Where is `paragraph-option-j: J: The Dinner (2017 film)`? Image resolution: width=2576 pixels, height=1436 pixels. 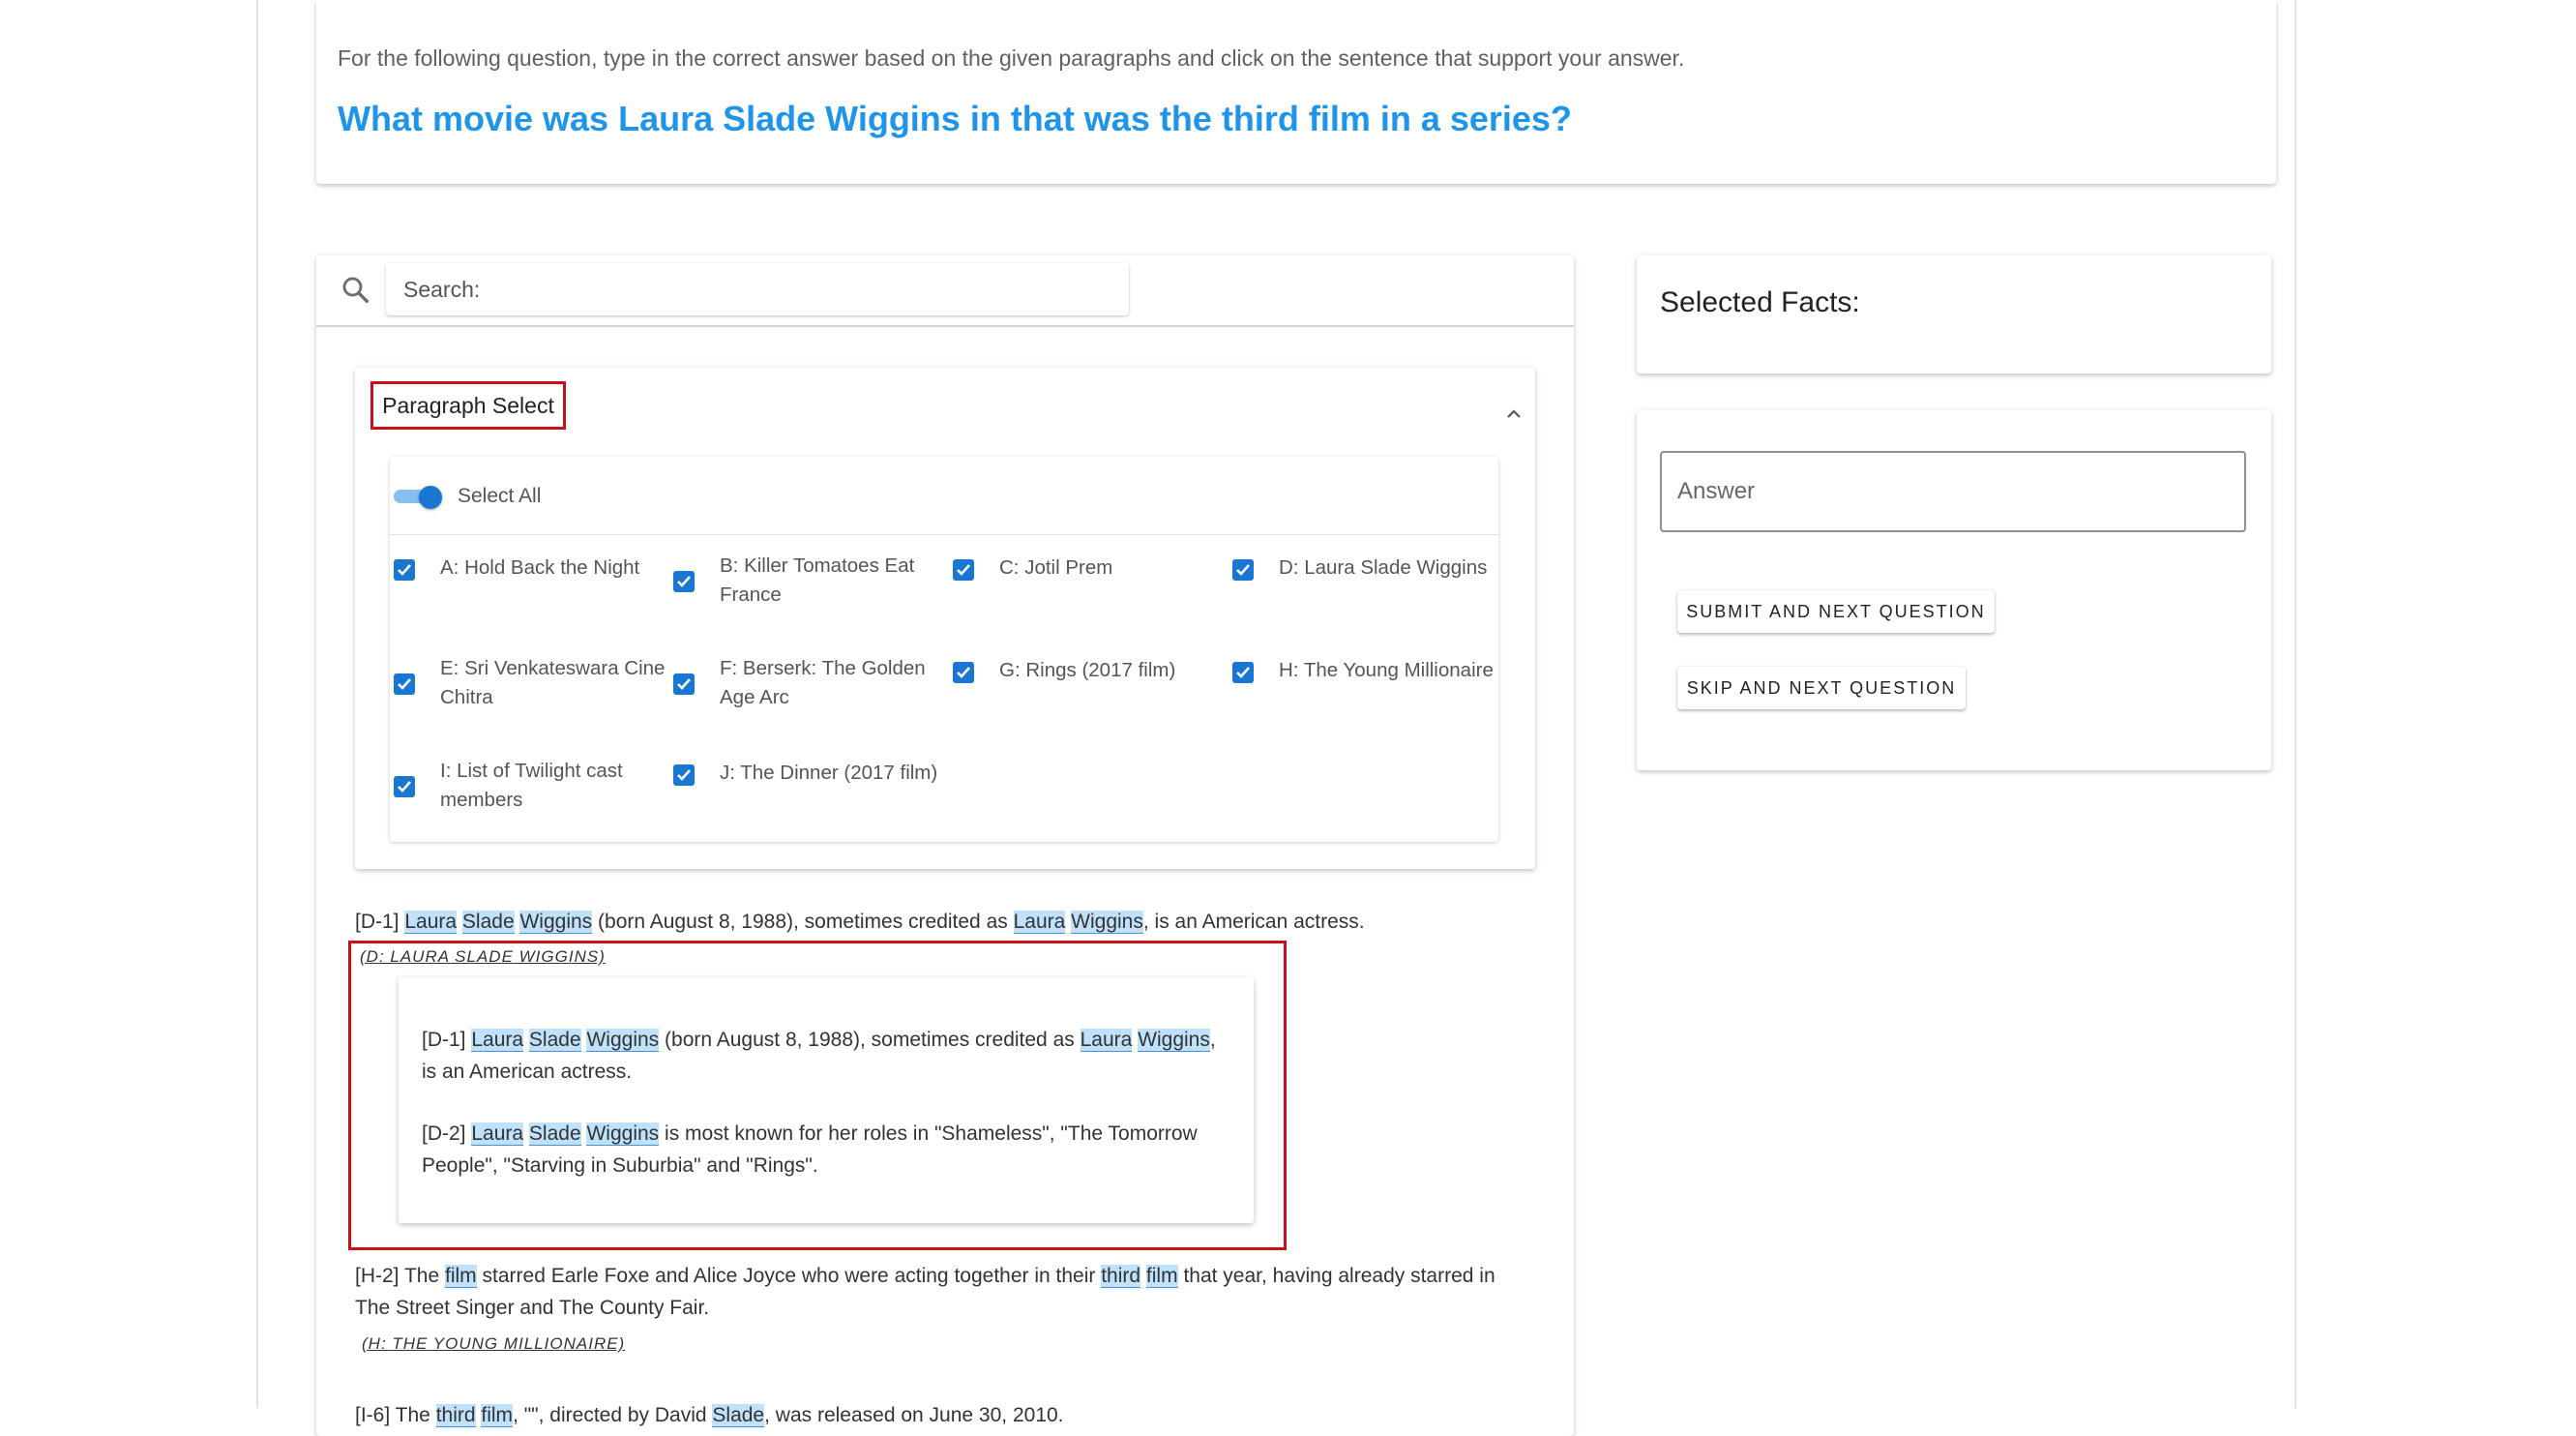
paragraph-option-j: J: The Dinner (2017 film) is located at coordinates (810, 788).